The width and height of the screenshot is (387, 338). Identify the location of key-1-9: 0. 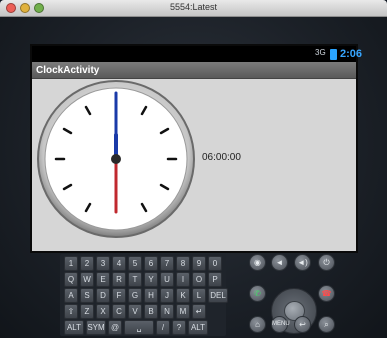
(215, 263).